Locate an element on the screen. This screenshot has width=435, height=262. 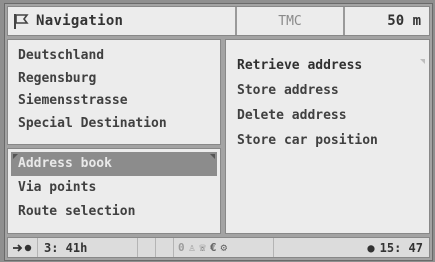
header-bar: Navigation TMC 50 m is located at coordinates (218, 21).